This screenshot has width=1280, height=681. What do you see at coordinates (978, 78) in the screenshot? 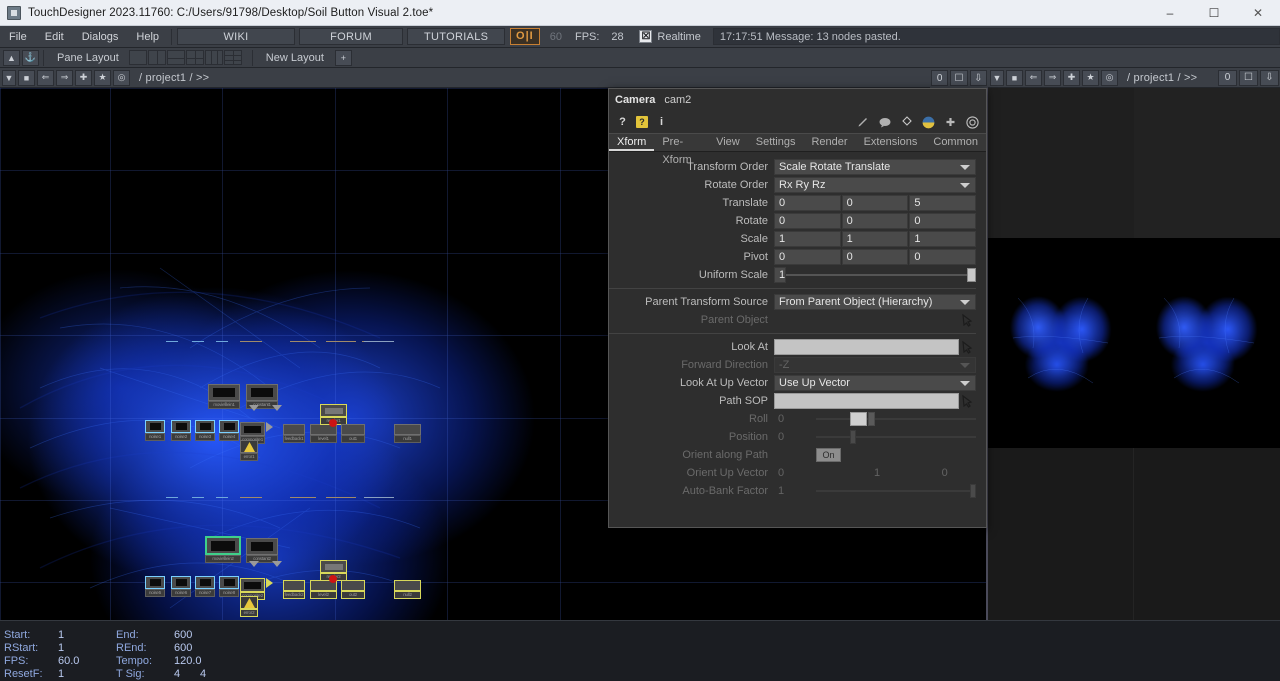
I see `arrow-down-icon-left: ⇩` at bounding box center [978, 78].